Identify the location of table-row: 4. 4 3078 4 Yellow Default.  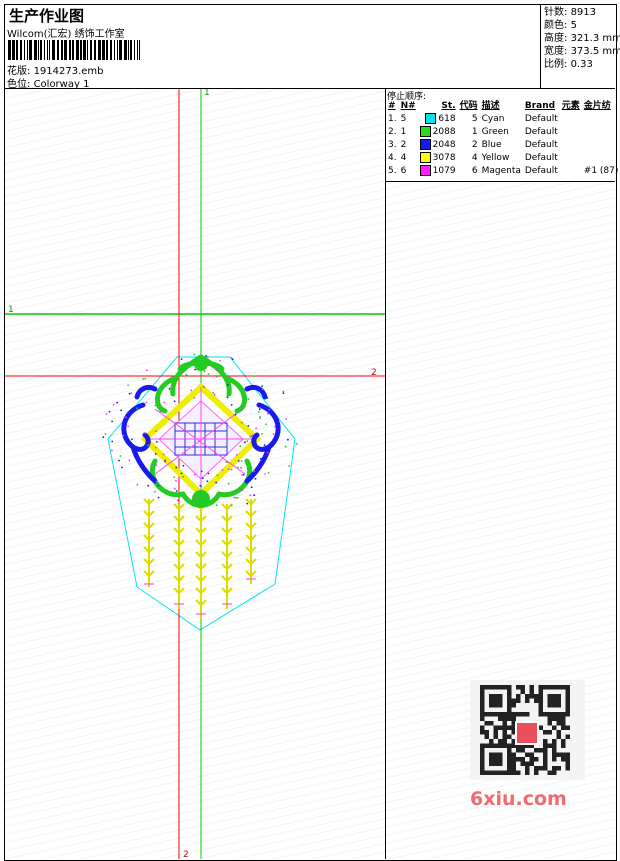
(503, 158).